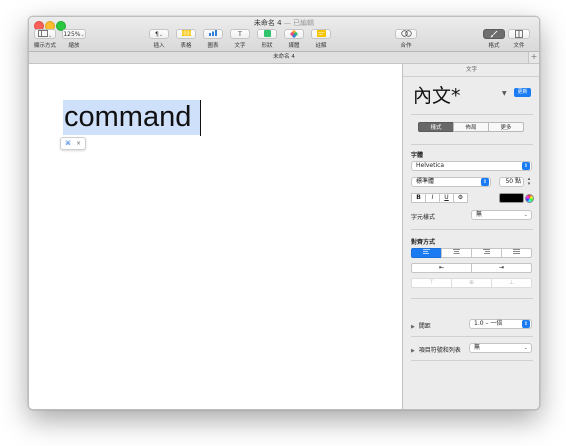  I want to click on vertical-align-bottom-button: ⊥, so click(511, 283).